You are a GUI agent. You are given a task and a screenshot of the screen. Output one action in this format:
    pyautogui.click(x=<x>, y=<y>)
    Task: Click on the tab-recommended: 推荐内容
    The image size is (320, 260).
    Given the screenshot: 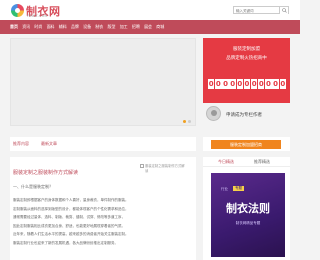 What is the action you would take?
    pyautogui.click(x=21, y=144)
    